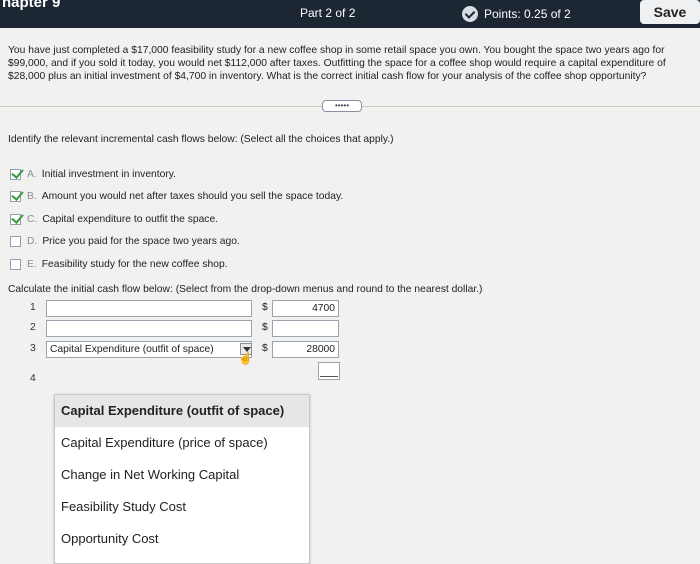  Describe the element at coordinates (33, 348) in the screenshot. I see `row-number: 3` at that location.